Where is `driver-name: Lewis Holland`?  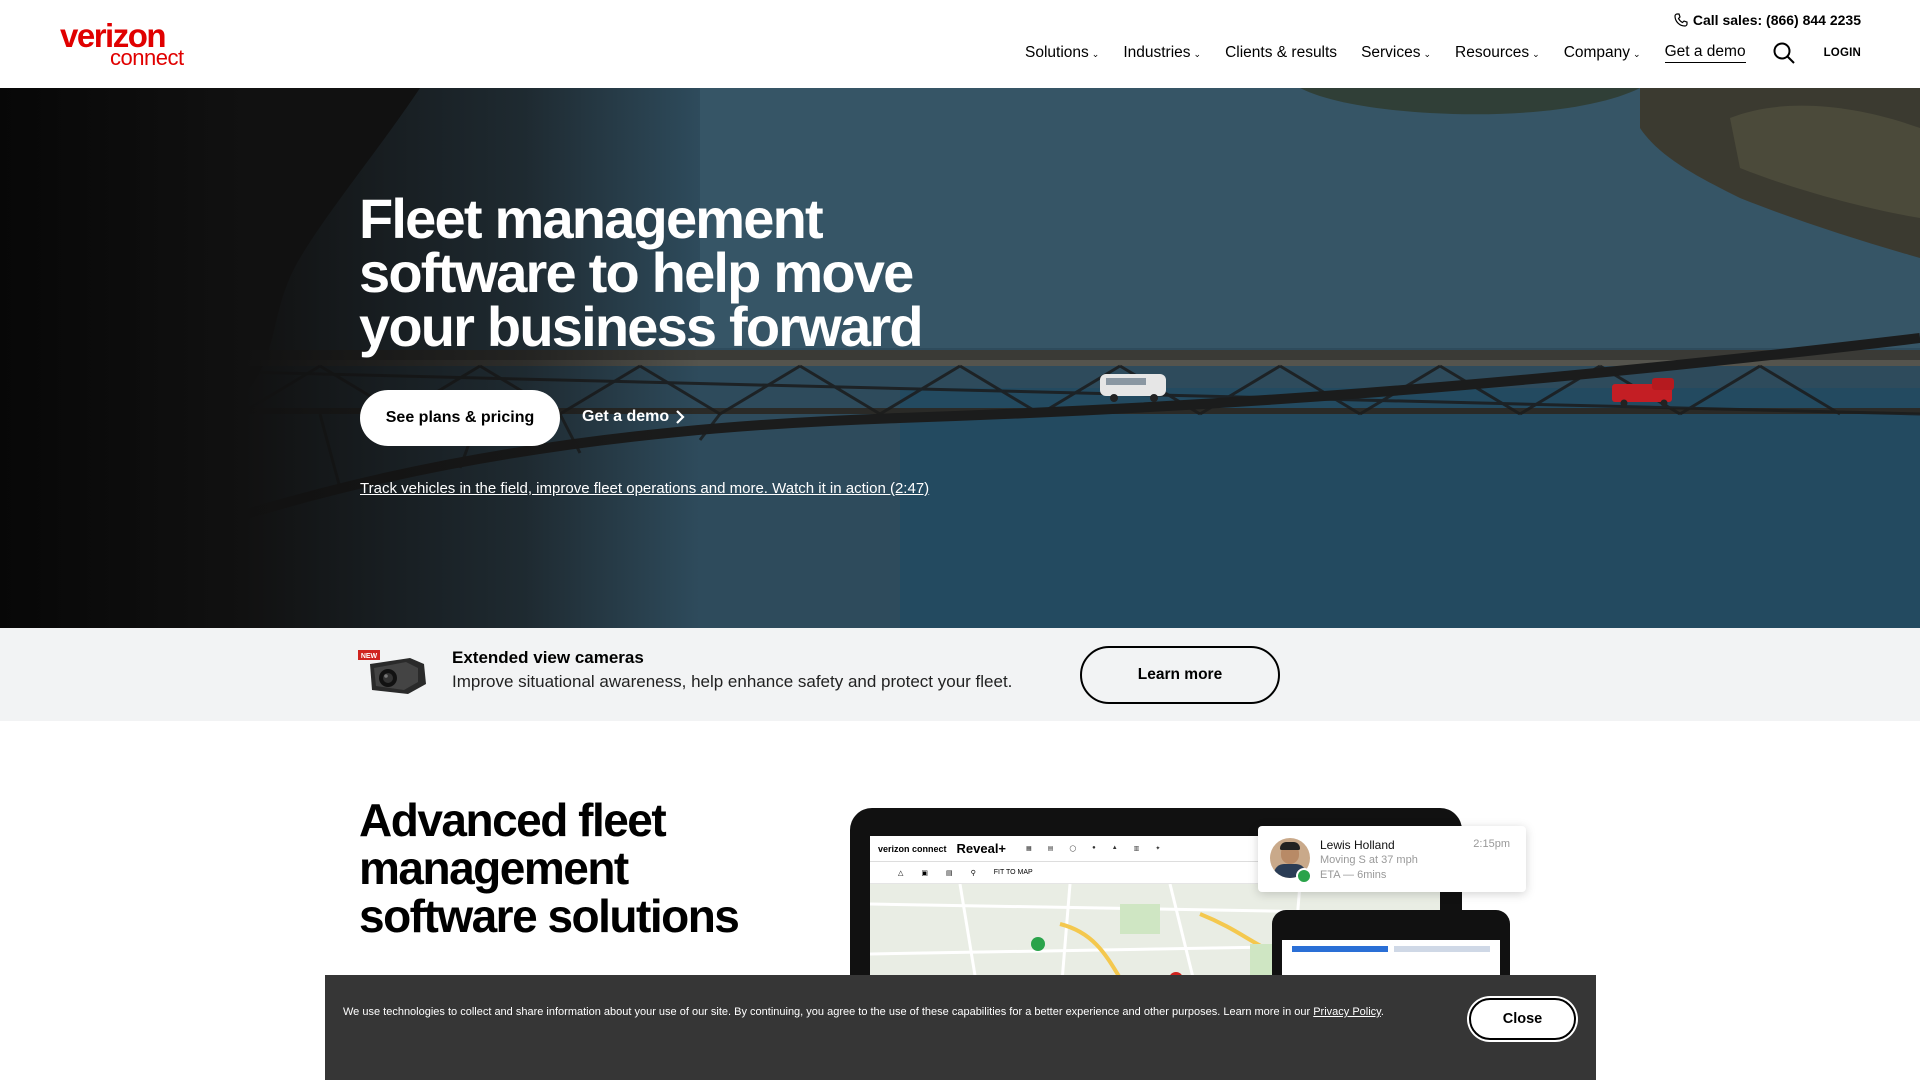 driver-name: Lewis Holland is located at coordinates (1357, 845).